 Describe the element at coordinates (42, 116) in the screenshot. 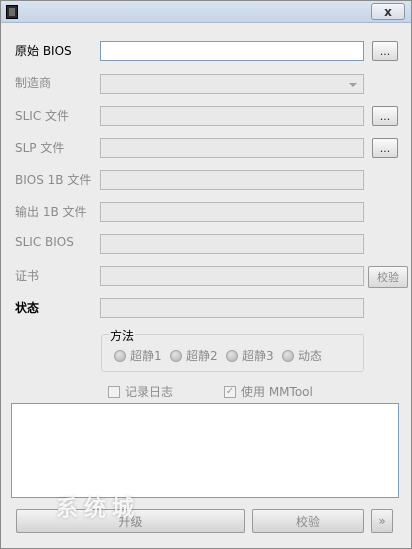

I see `slic-file-label: SLIC 文件` at that location.